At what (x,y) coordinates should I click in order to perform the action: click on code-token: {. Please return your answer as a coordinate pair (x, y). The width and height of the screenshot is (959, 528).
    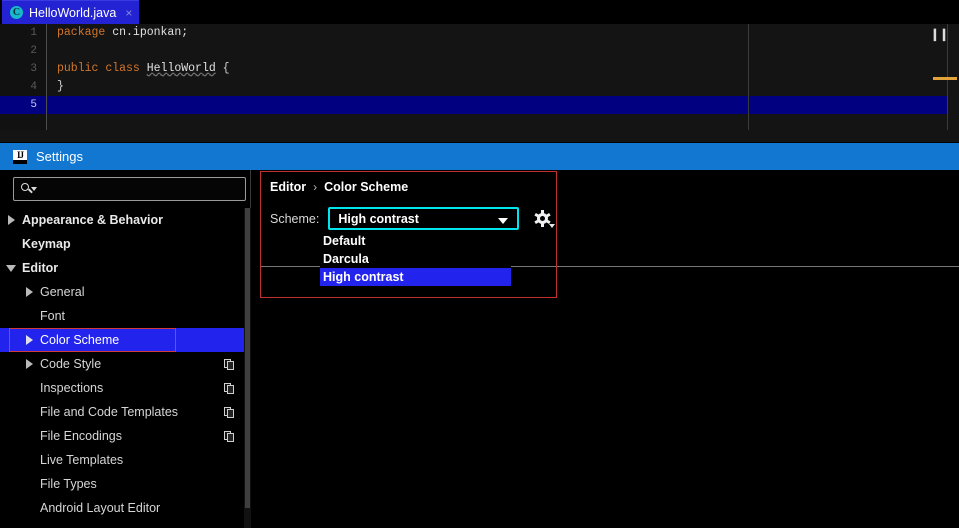
    Looking at the image, I should click on (222, 68).